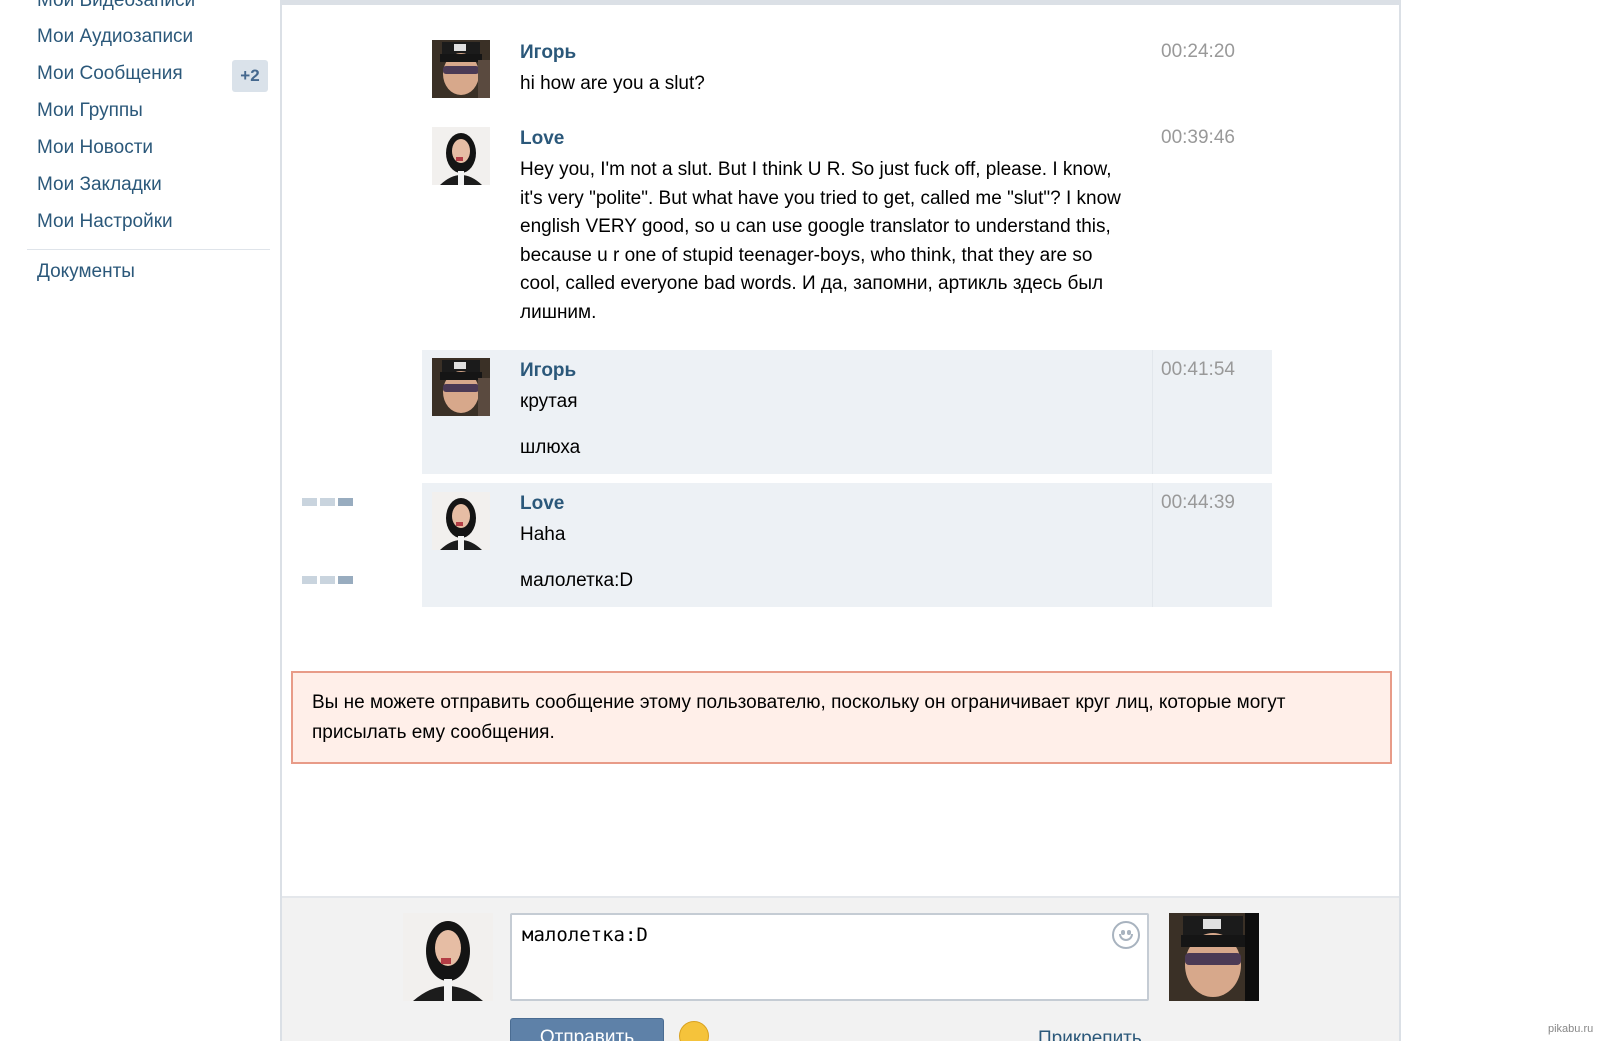 This screenshot has width=1600, height=1041. I want to click on sidebar-item-messages: Мои Сообщения, so click(110, 74).